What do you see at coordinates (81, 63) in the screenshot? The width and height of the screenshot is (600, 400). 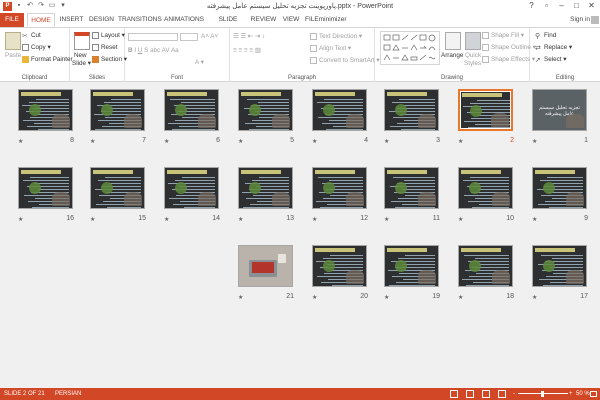 I see `new-slide-button-line2: Slide ▾` at bounding box center [81, 63].